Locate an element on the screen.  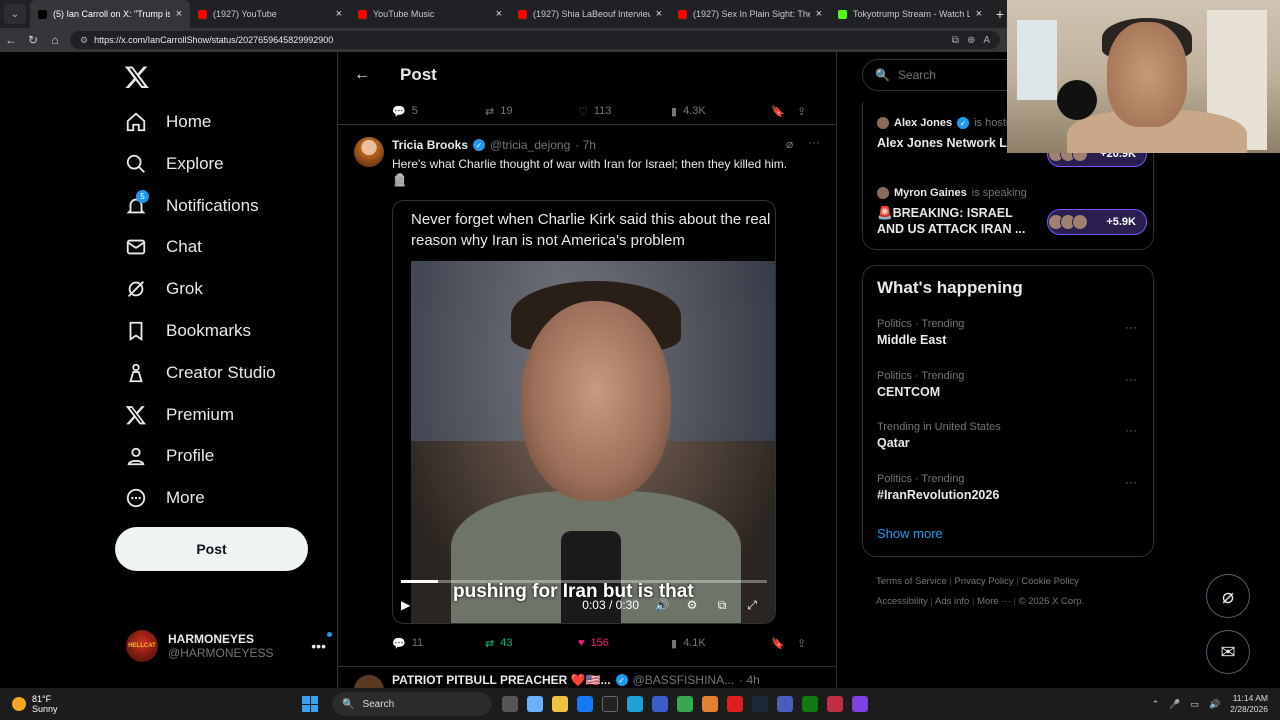
file-explorer-icon is located at coordinates (560, 704).